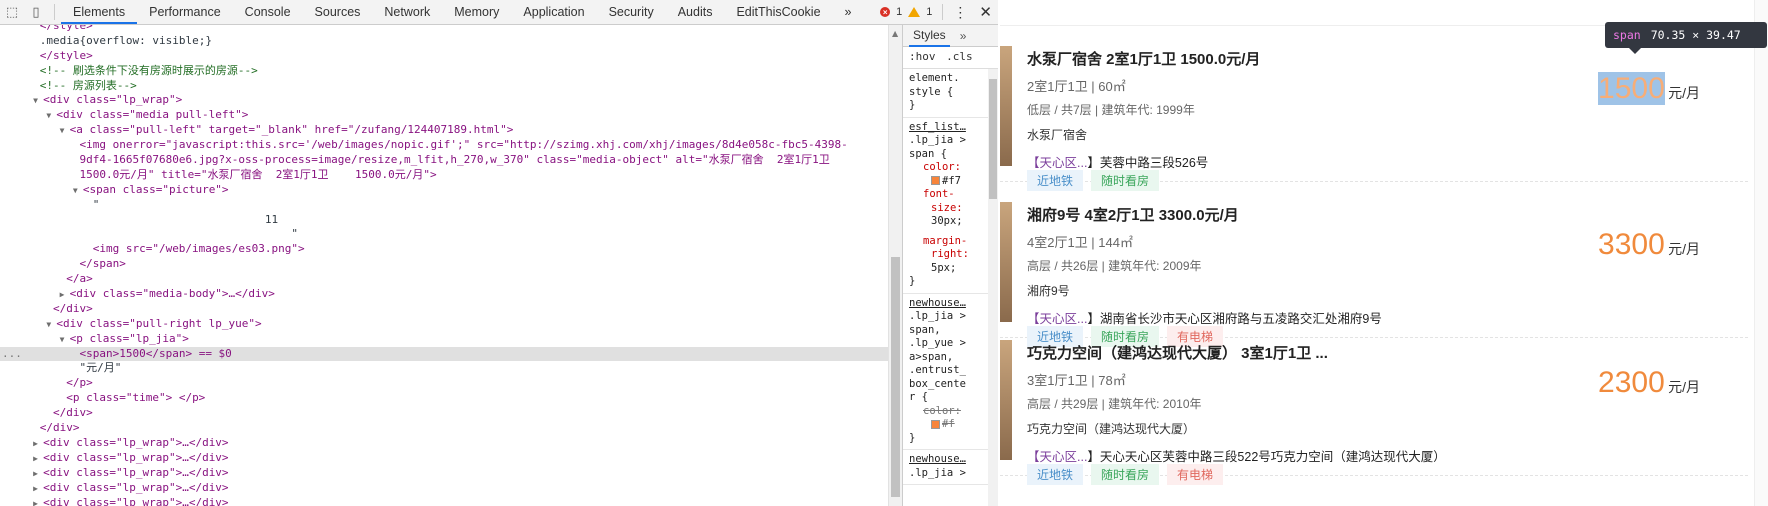  Describe the element at coordinates (444, 249) in the screenshot. I see `dom-node-line: <img src="/web/images/es03.png">` at that location.